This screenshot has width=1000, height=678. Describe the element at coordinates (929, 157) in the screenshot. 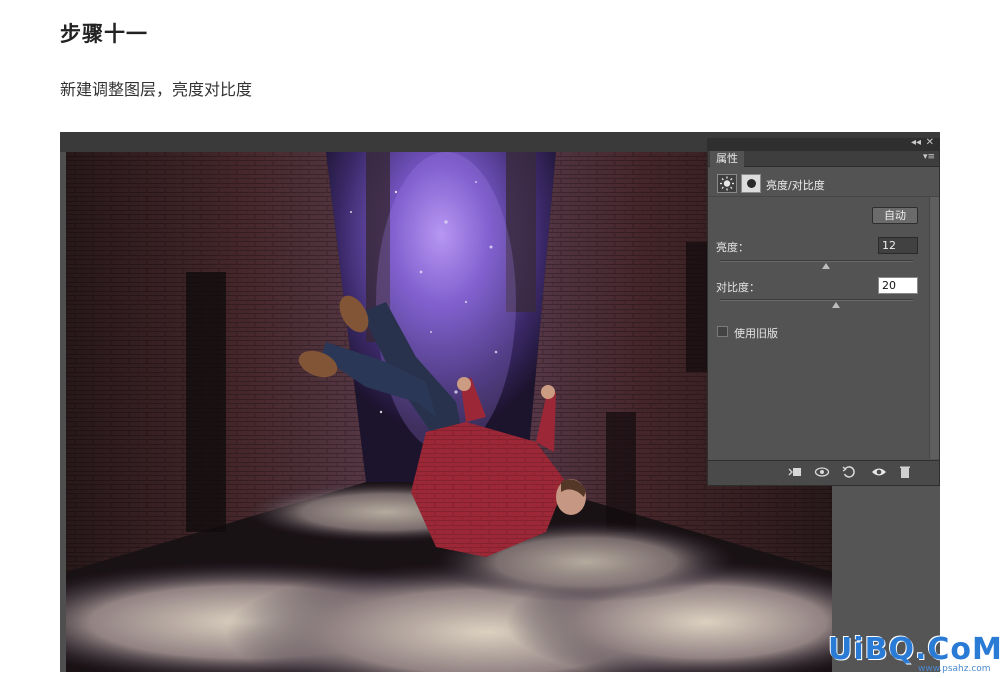

I see `panel-menu-icon: ▾≡` at that location.